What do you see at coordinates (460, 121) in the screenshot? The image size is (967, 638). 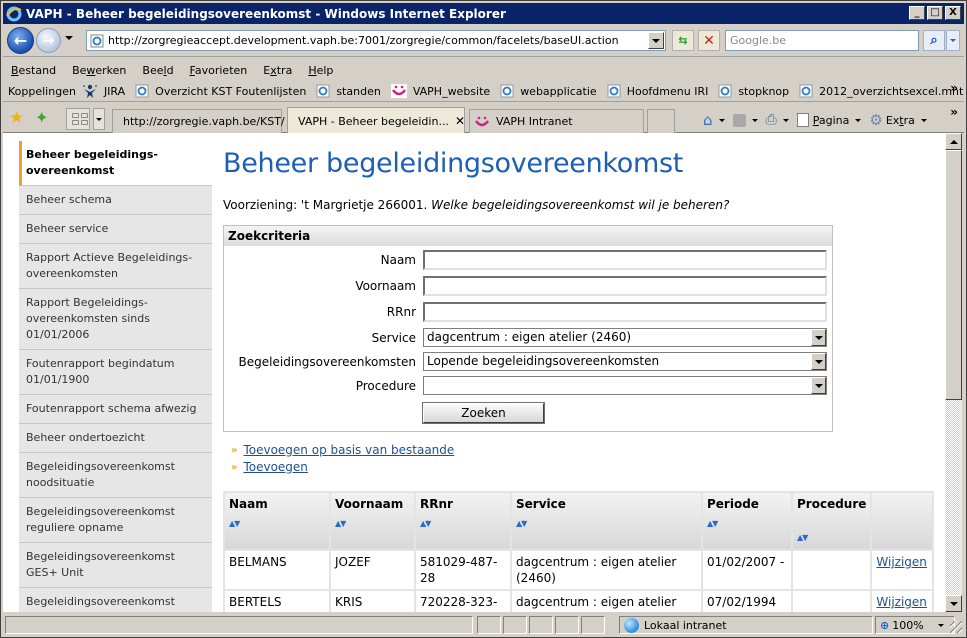 I see `close-tab-icon: ✕` at bounding box center [460, 121].